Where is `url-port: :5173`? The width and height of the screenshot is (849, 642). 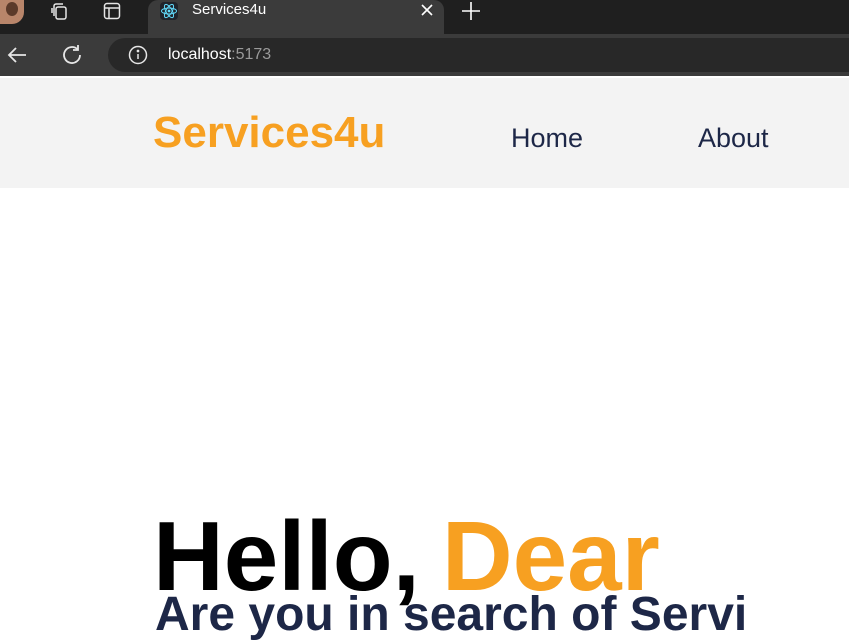
url-port: :5173 is located at coordinates (251, 54).